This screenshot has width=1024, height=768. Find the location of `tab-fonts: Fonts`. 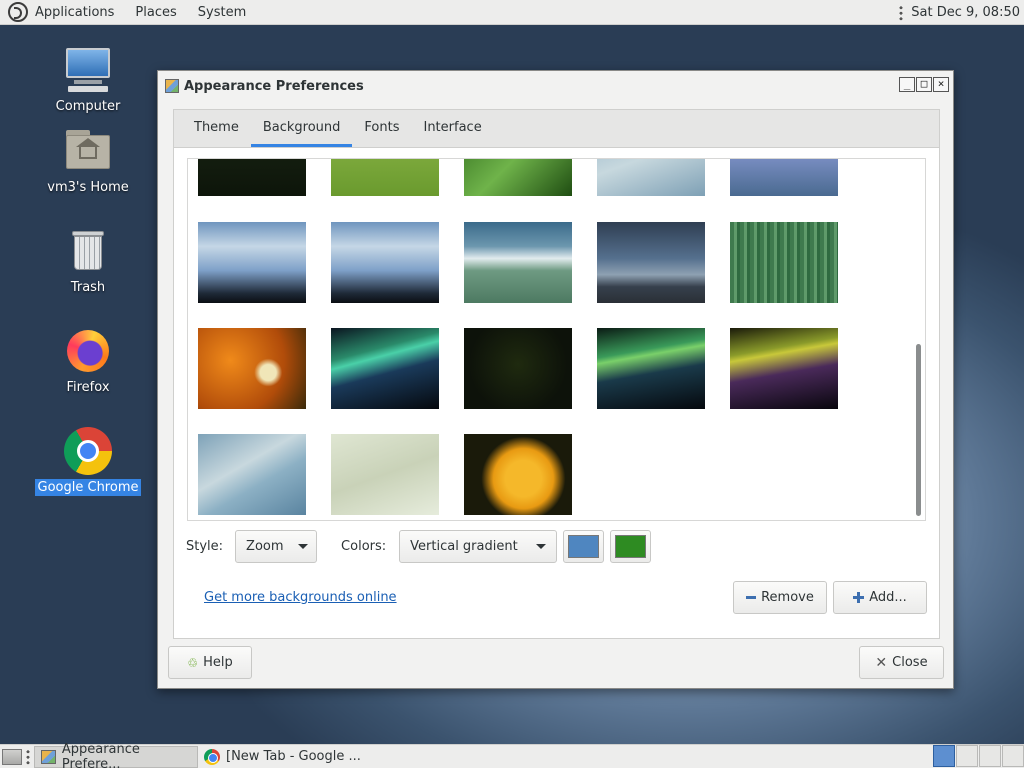

tab-fonts: Fonts is located at coordinates (381, 128).